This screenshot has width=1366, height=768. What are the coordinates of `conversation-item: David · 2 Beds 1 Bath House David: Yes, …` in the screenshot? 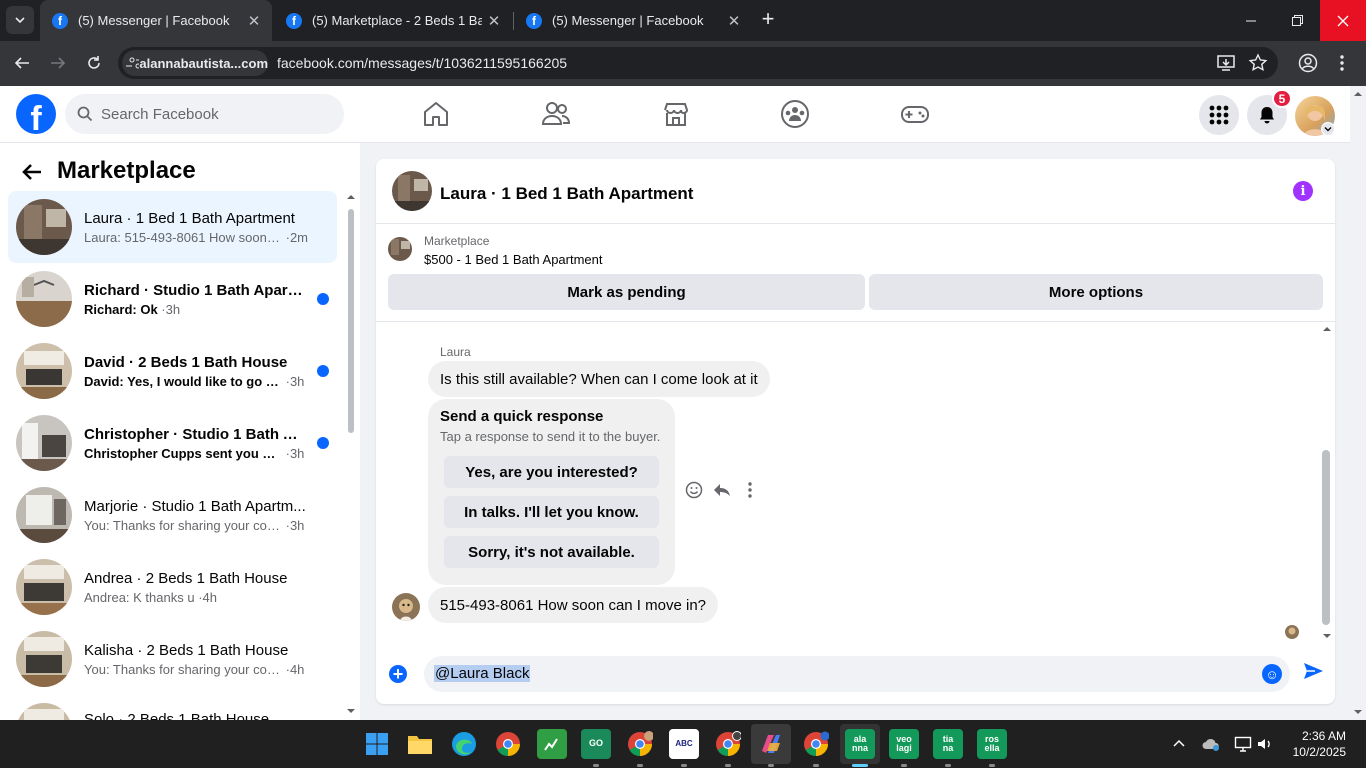 It's located at (172, 371).